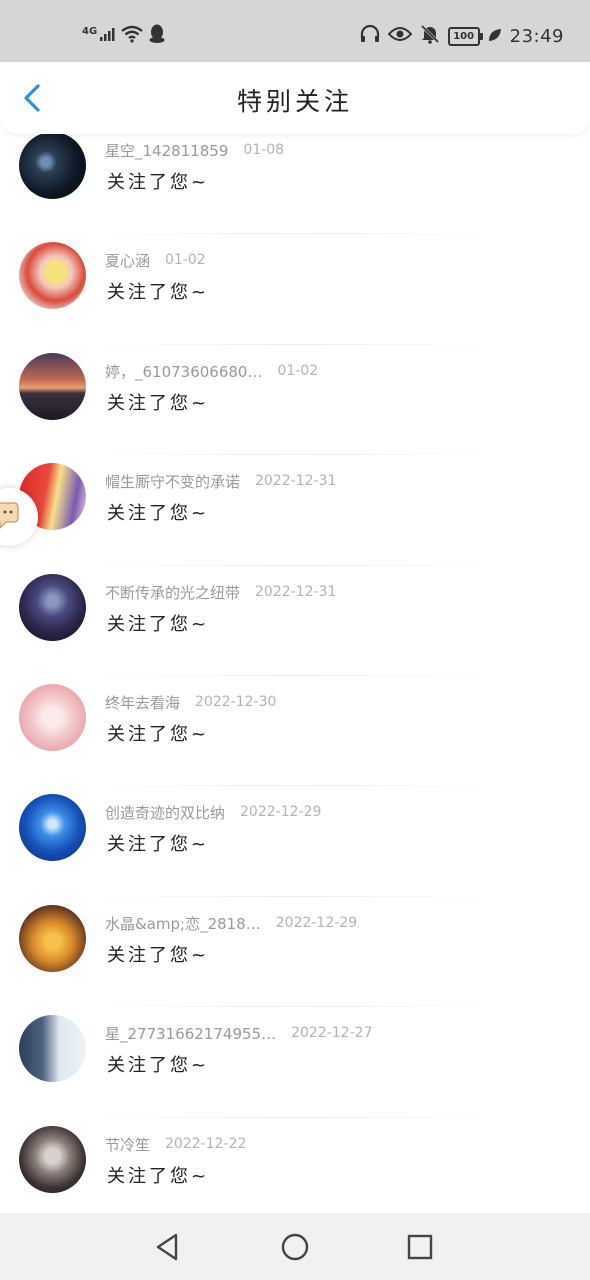  I want to click on username: 终年去看海, so click(142, 702).